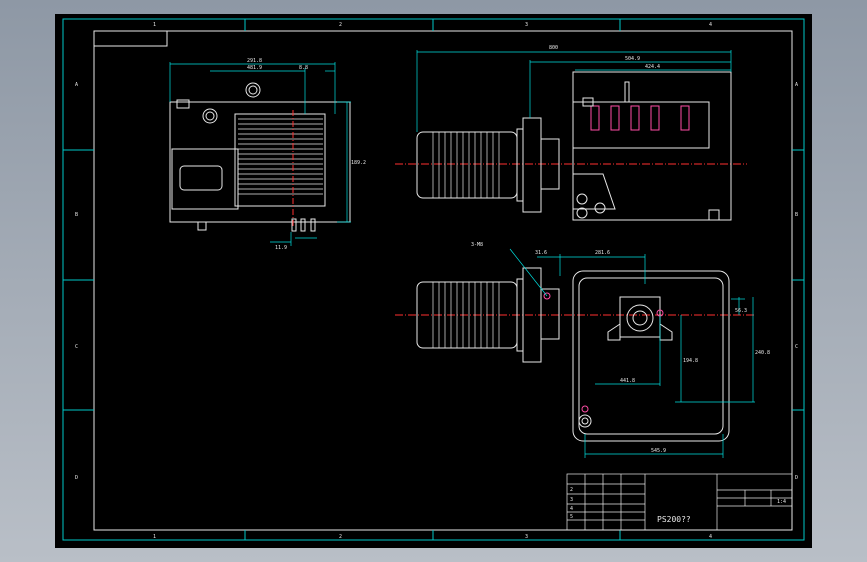  What do you see at coordinates (574, 91) in the screenshot?
I see `side-dimensions` at bounding box center [574, 91].